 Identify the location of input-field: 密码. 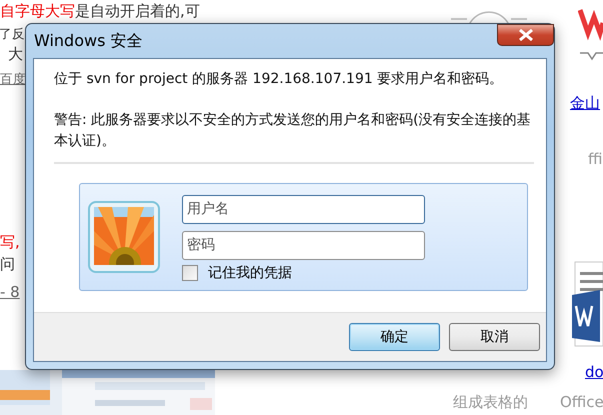
(303, 245).